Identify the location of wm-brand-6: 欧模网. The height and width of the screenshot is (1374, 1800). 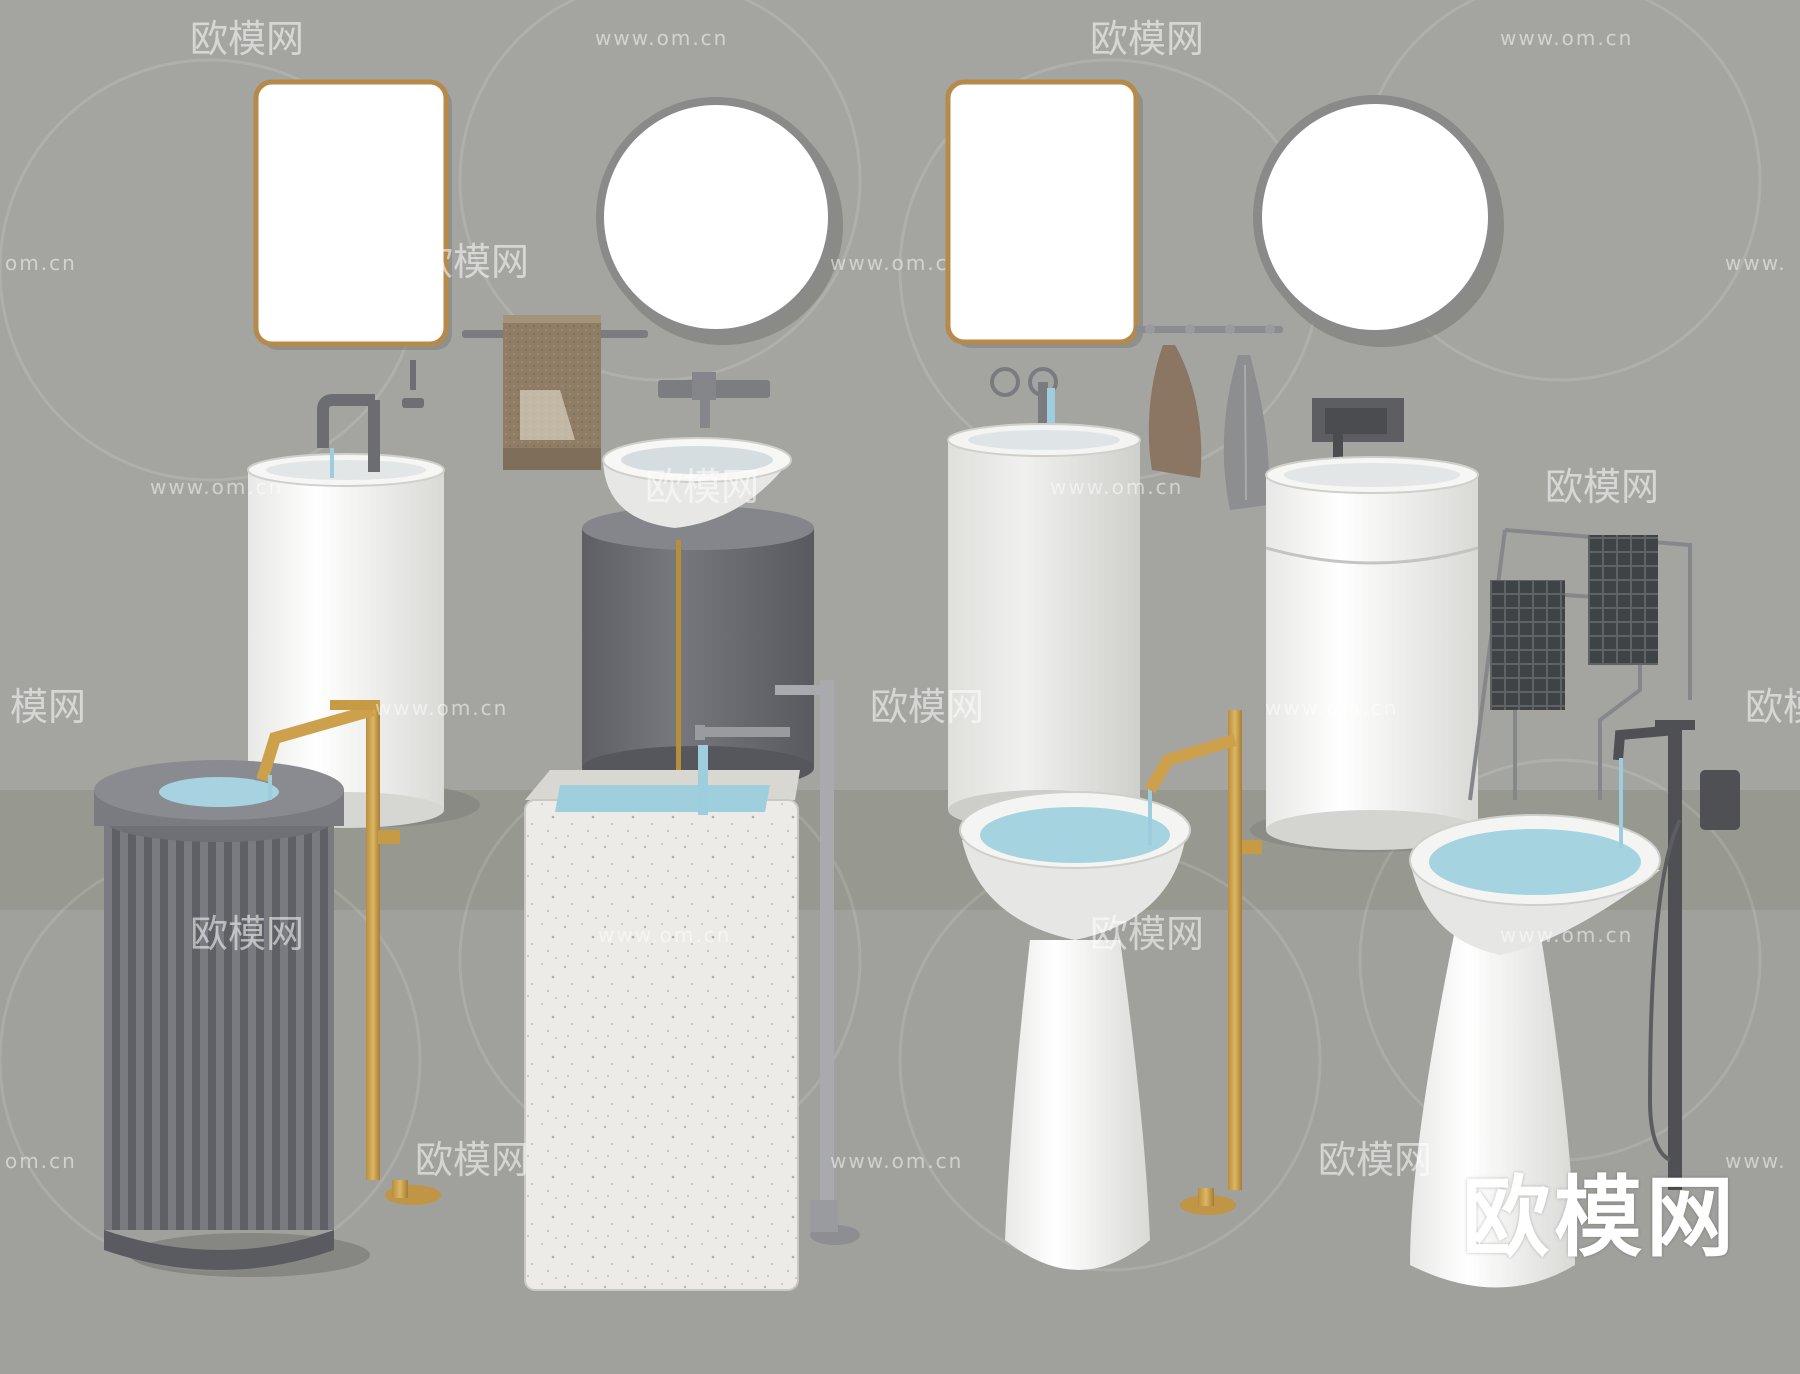
(1602, 487).